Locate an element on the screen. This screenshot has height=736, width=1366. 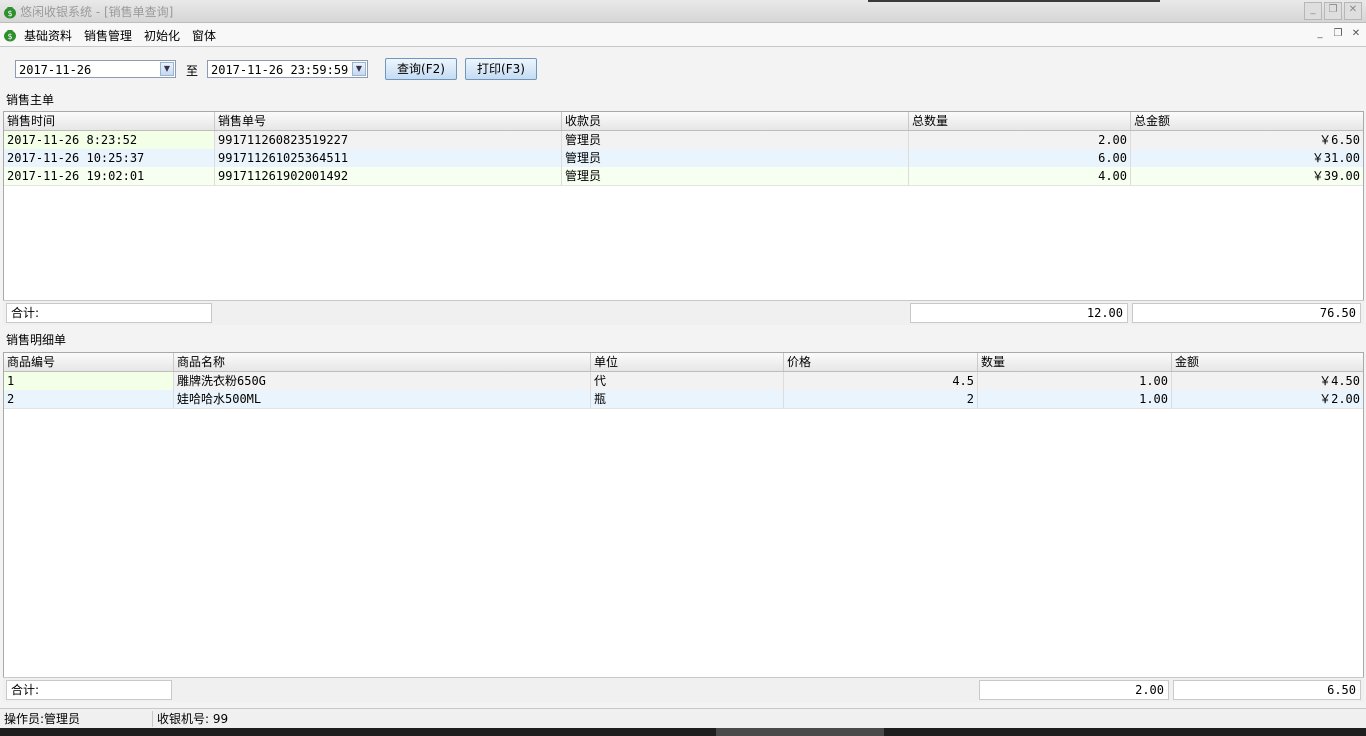
col-product-code: 商品编号 is located at coordinates (89, 362).